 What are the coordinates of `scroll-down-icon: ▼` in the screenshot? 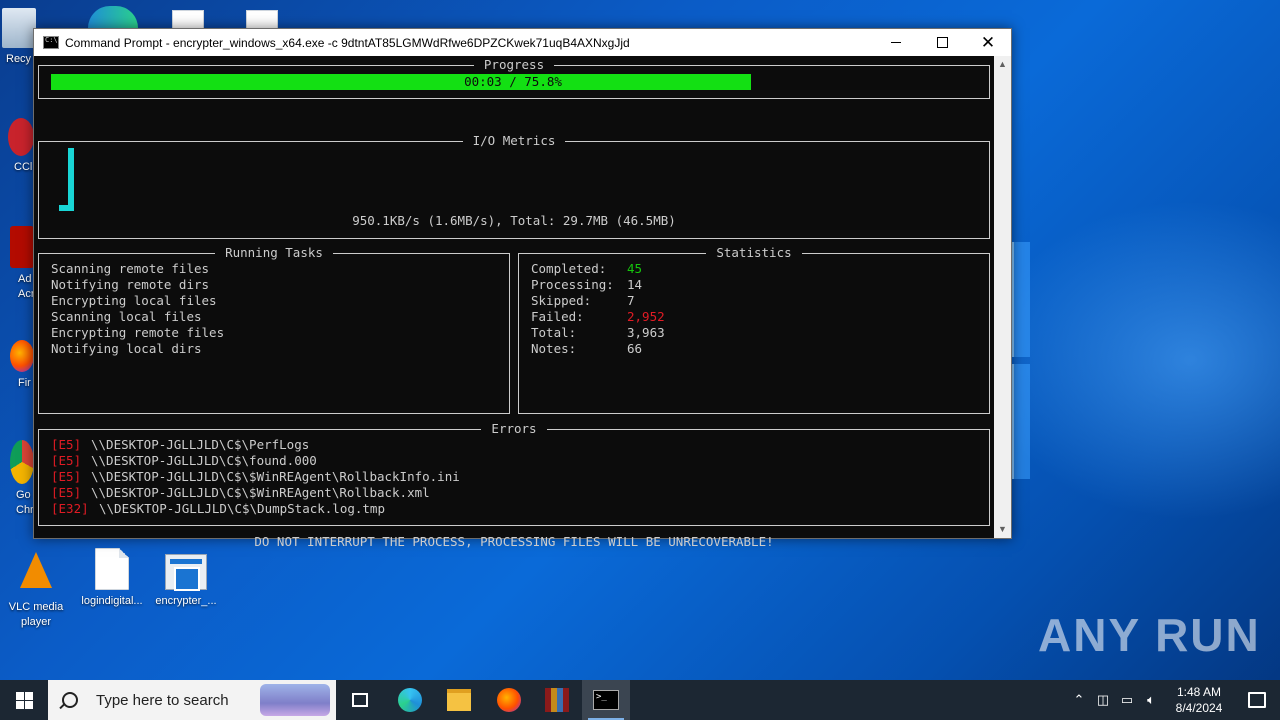 It's located at (1002, 529).